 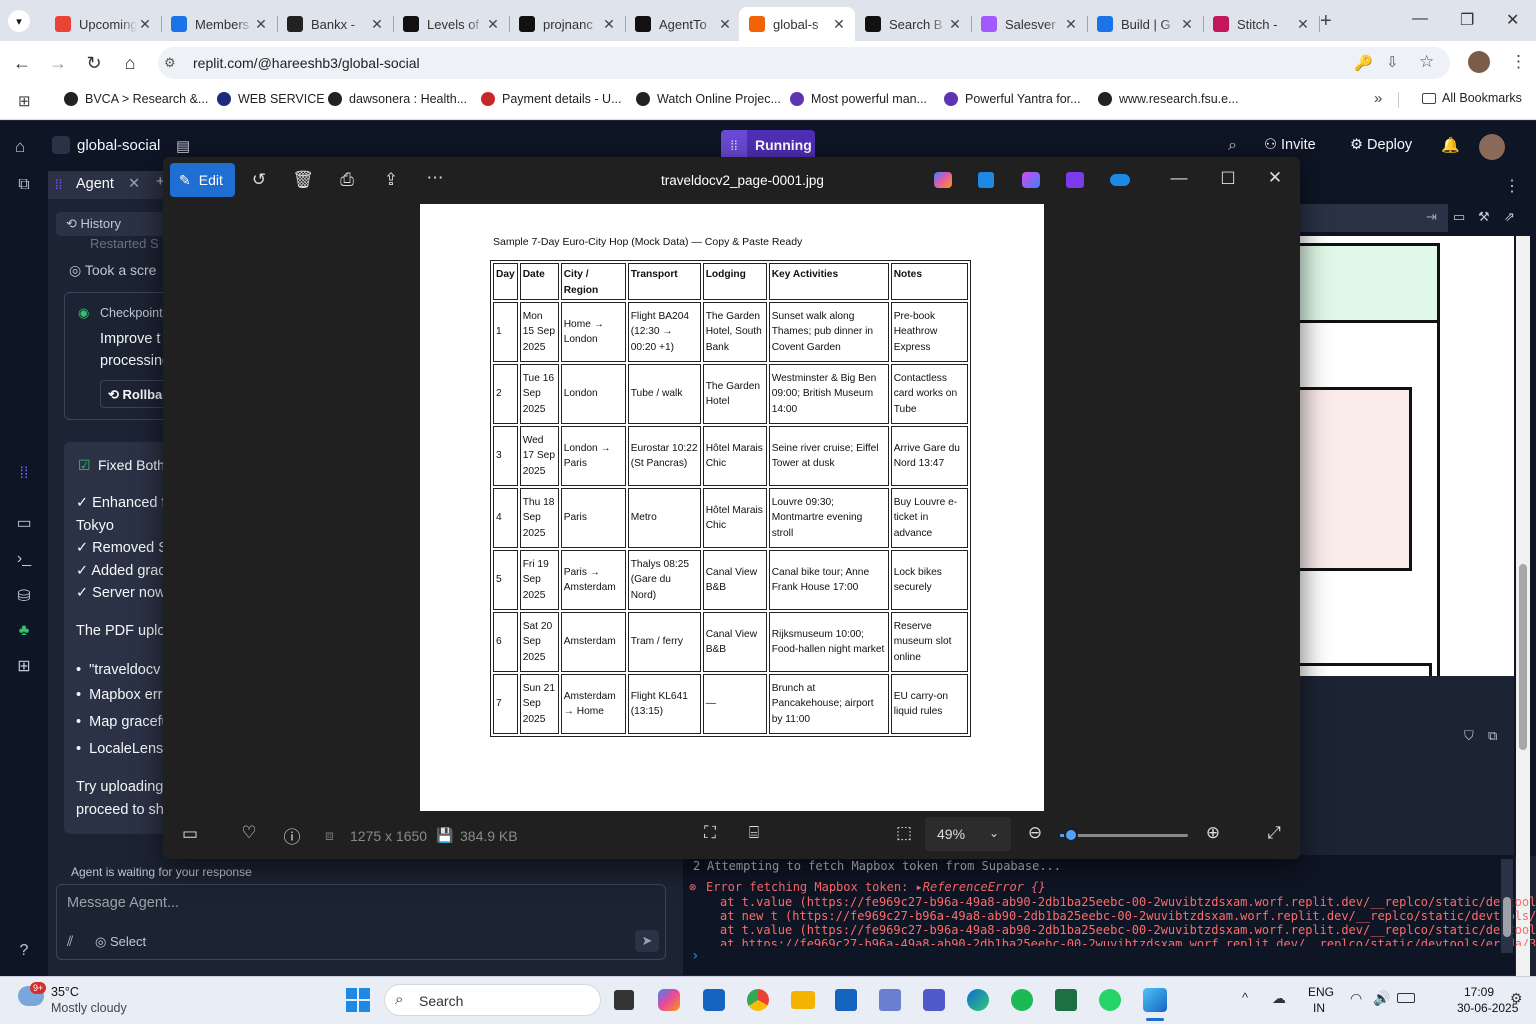 I want to click on zoom-slider-thumb, so click(x=1071, y=835).